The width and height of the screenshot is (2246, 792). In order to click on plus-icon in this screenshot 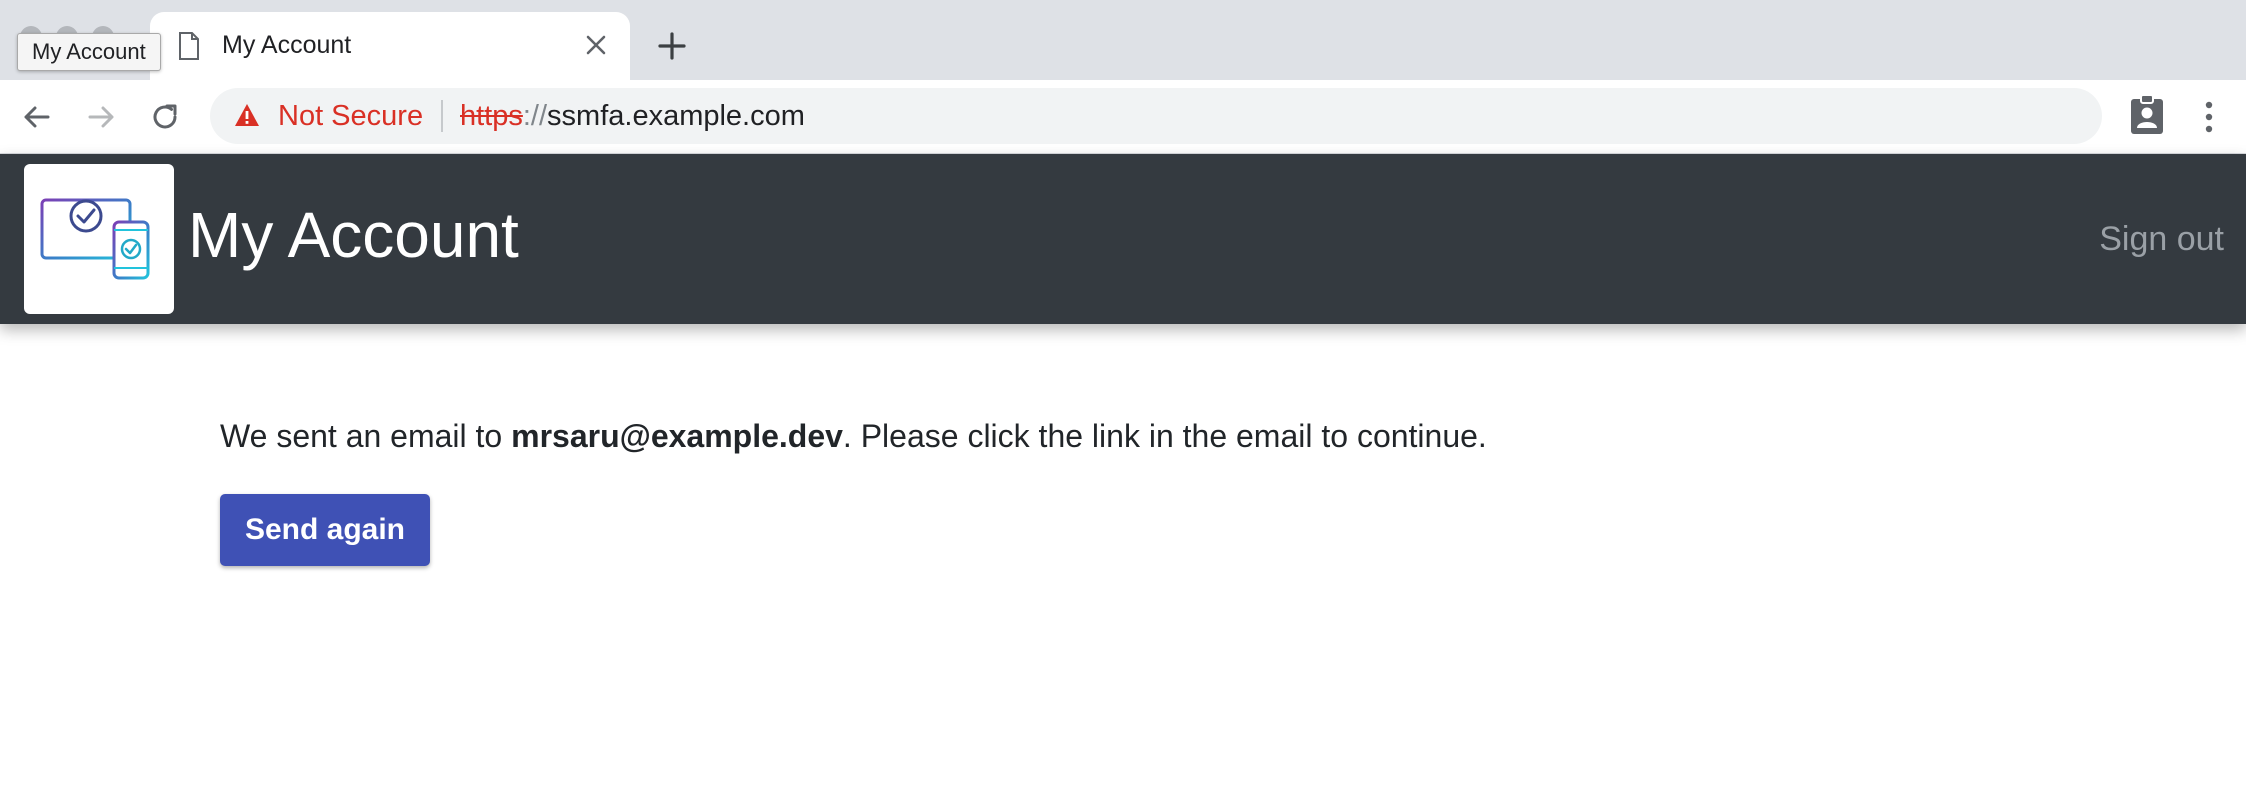, I will do `click(672, 46)`.